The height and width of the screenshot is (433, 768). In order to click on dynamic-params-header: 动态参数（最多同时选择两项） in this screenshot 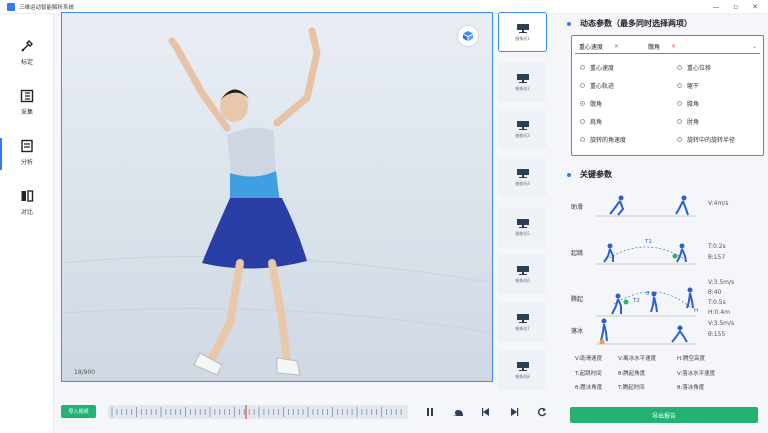, I will do `click(629, 23)`.